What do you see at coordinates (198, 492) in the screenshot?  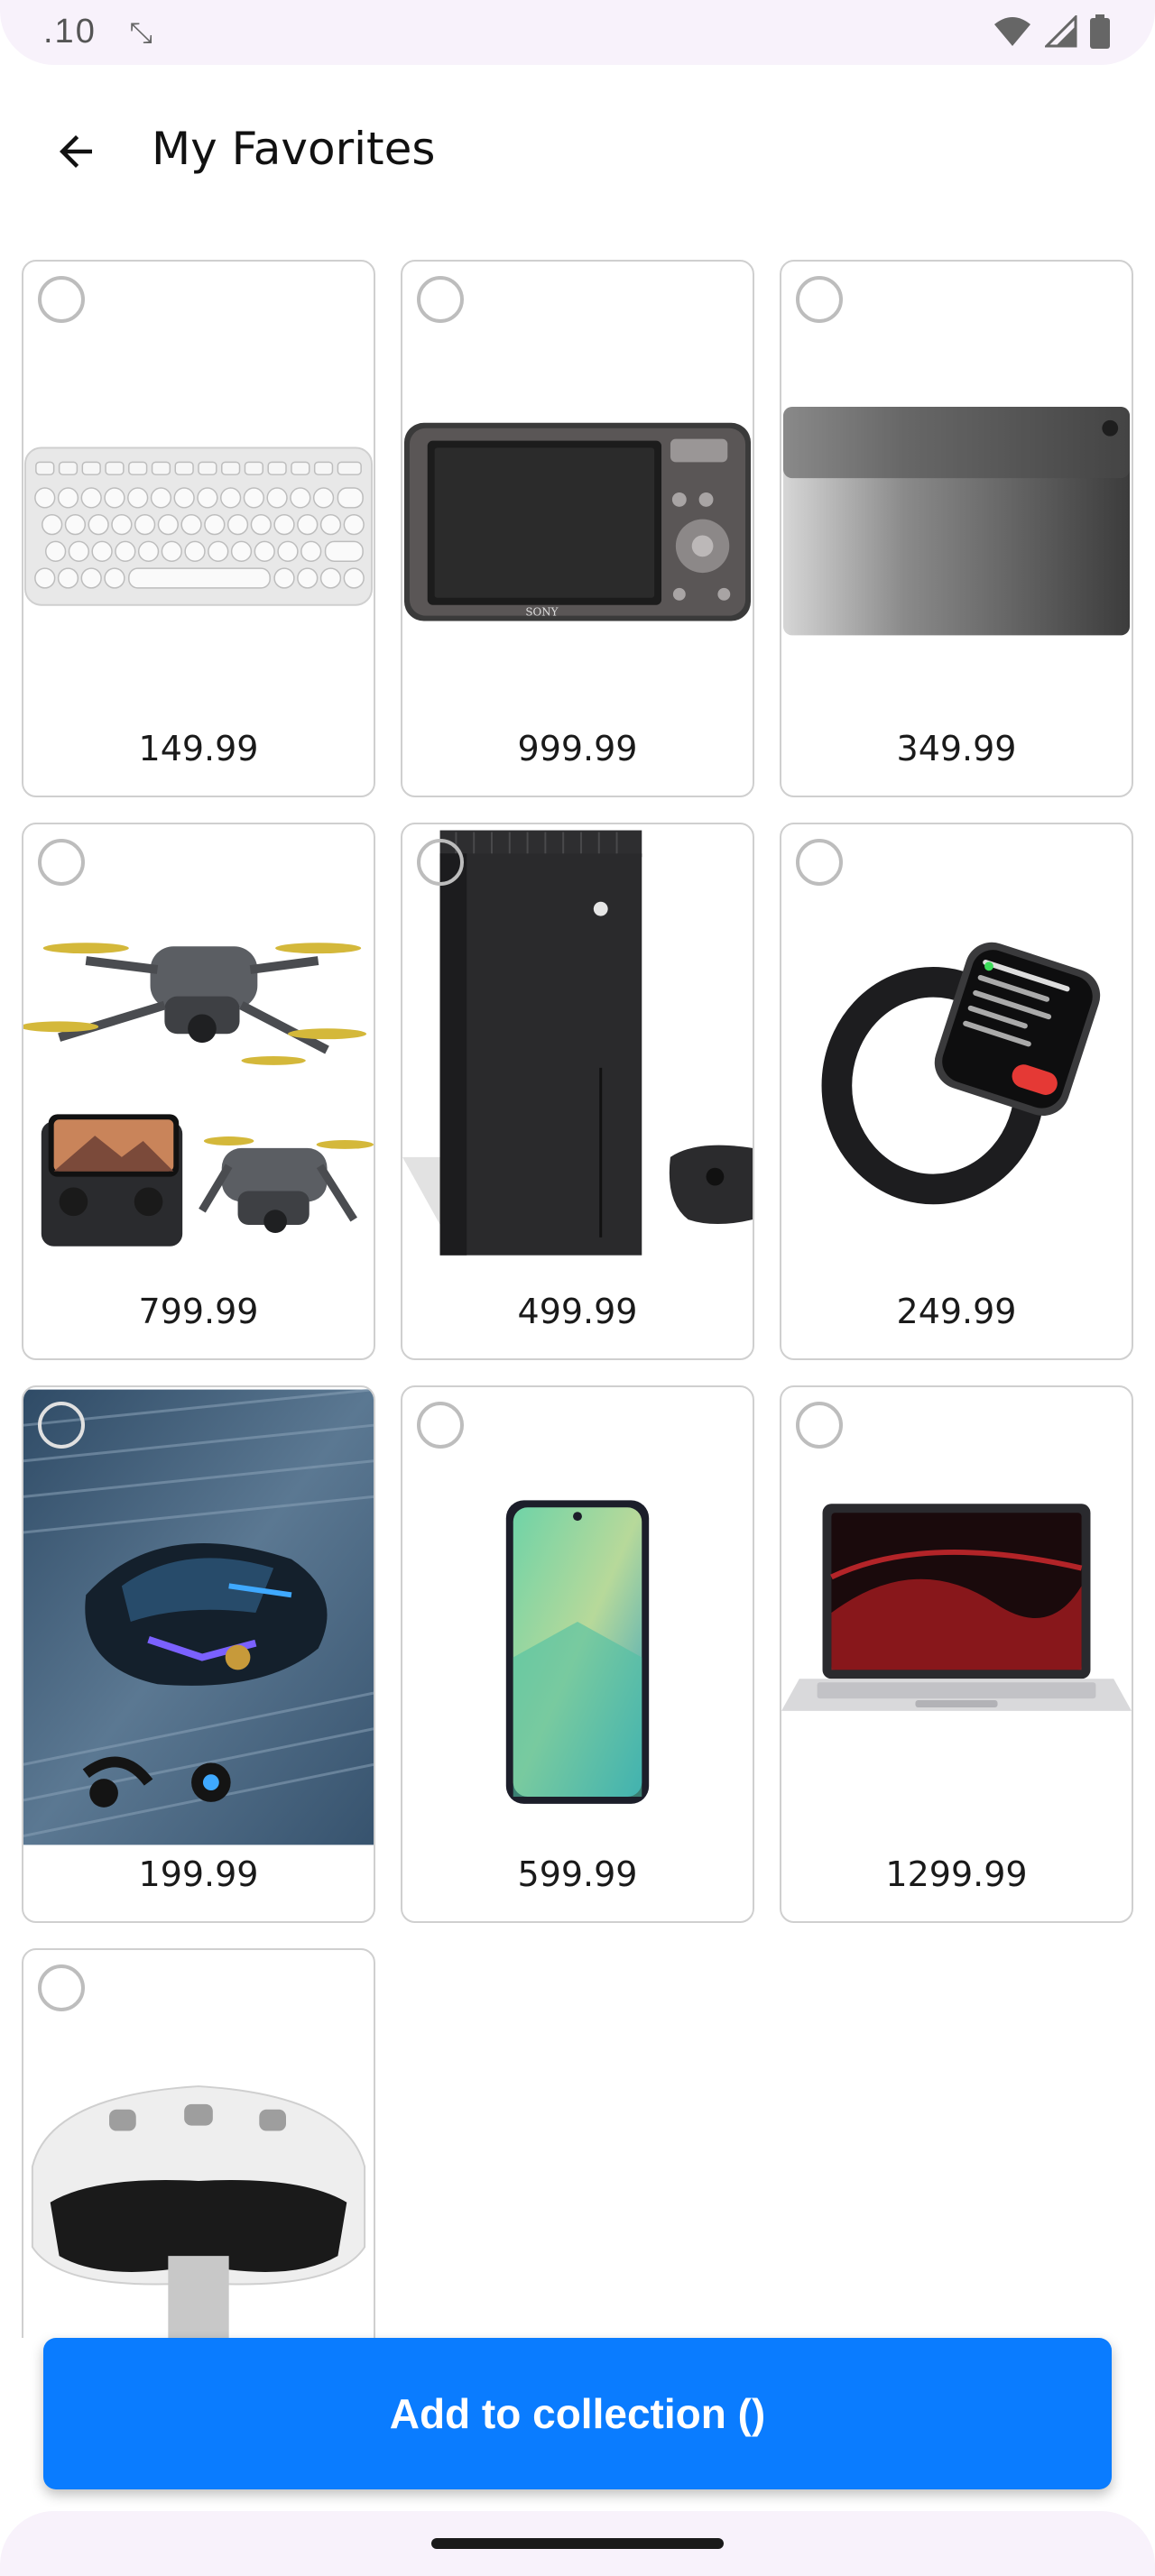 I see `product-image-keyboard` at bounding box center [198, 492].